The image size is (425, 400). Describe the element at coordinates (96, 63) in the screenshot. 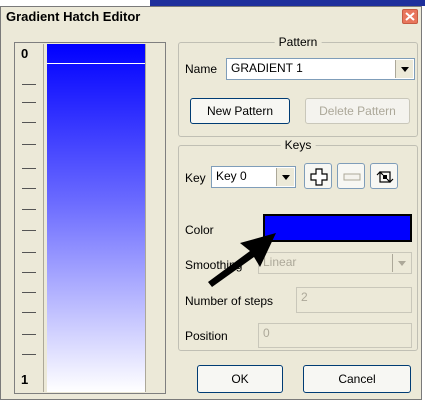

I see `gradient-key-line` at that location.